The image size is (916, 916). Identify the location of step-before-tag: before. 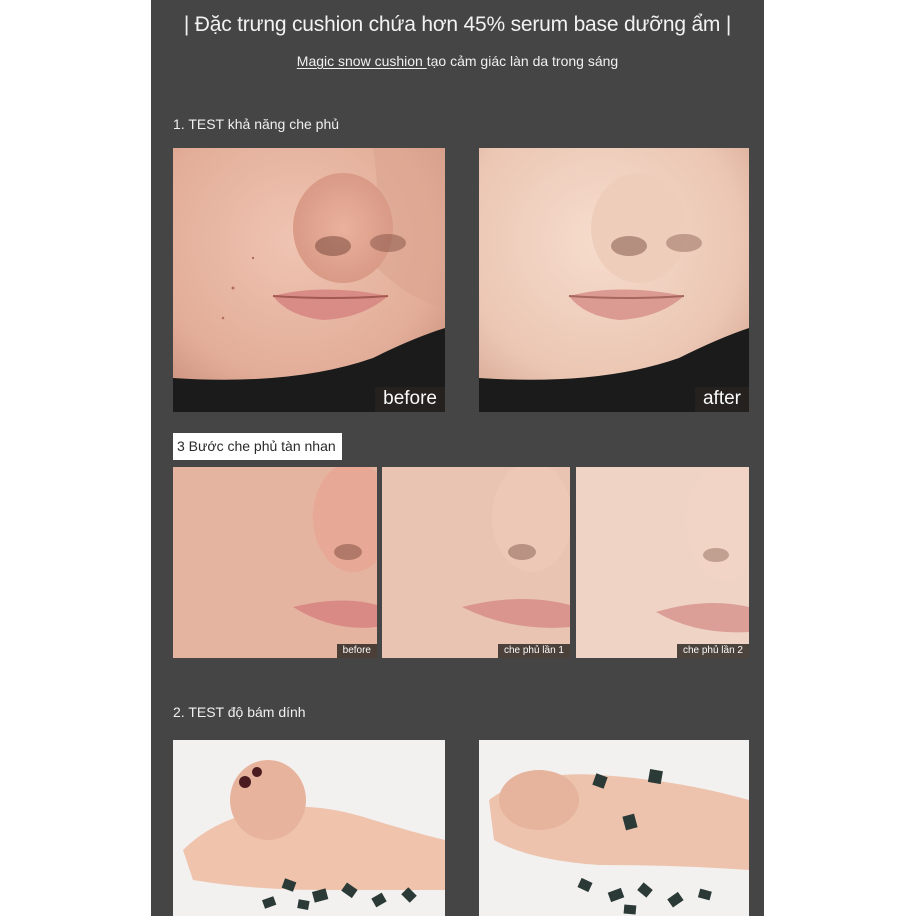
(356, 651).